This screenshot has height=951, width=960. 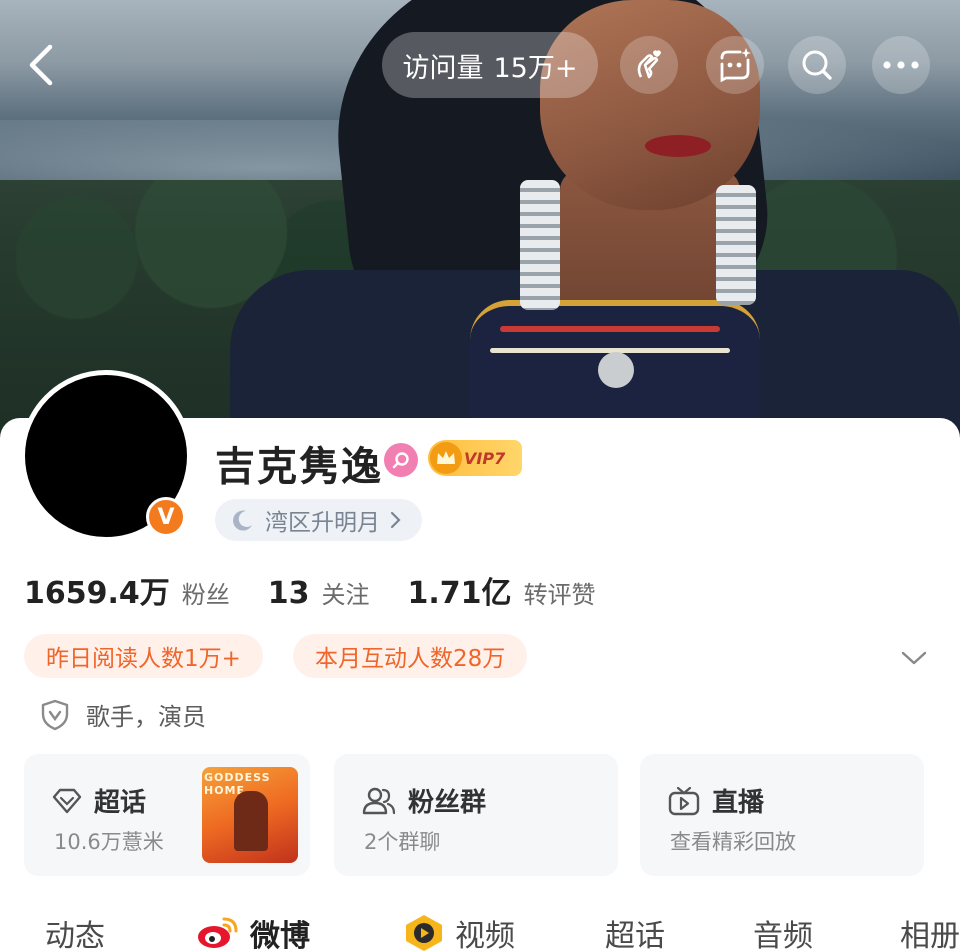 I want to click on vip-label: VIP7, so click(x=485, y=458).